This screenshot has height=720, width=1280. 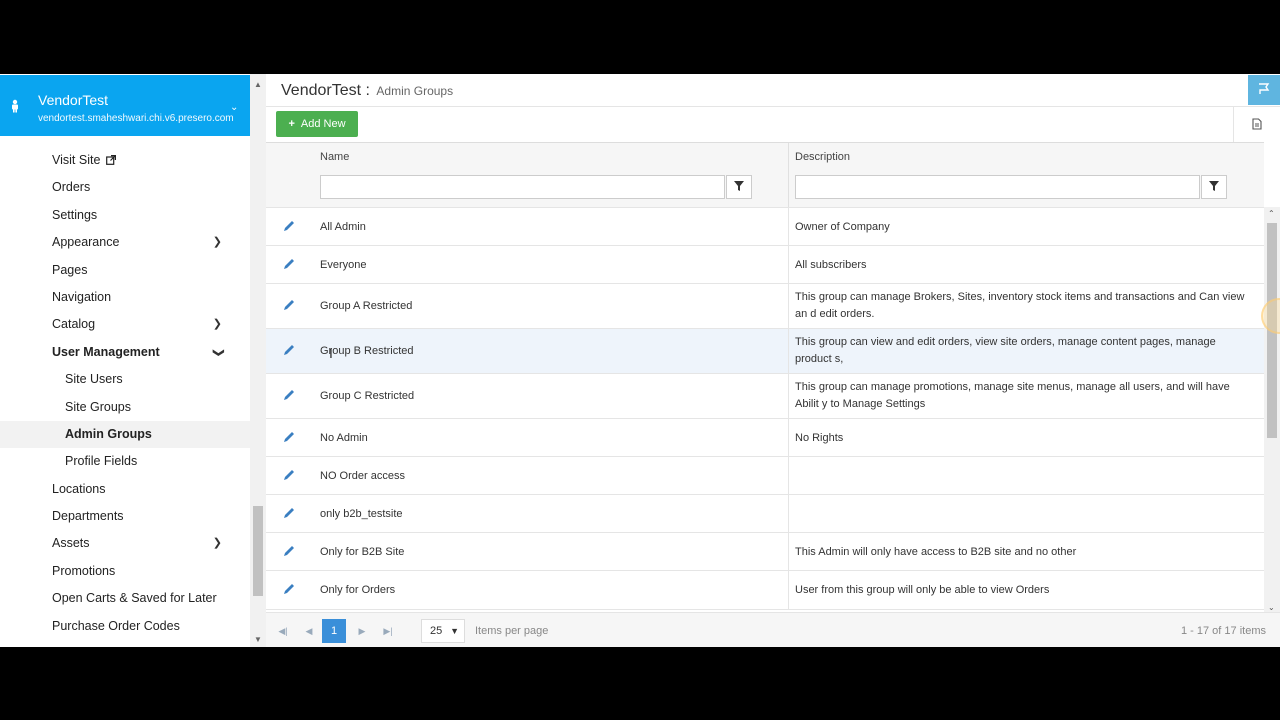 I want to click on sidebar-item-departments: Departments, so click(x=125, y=516).